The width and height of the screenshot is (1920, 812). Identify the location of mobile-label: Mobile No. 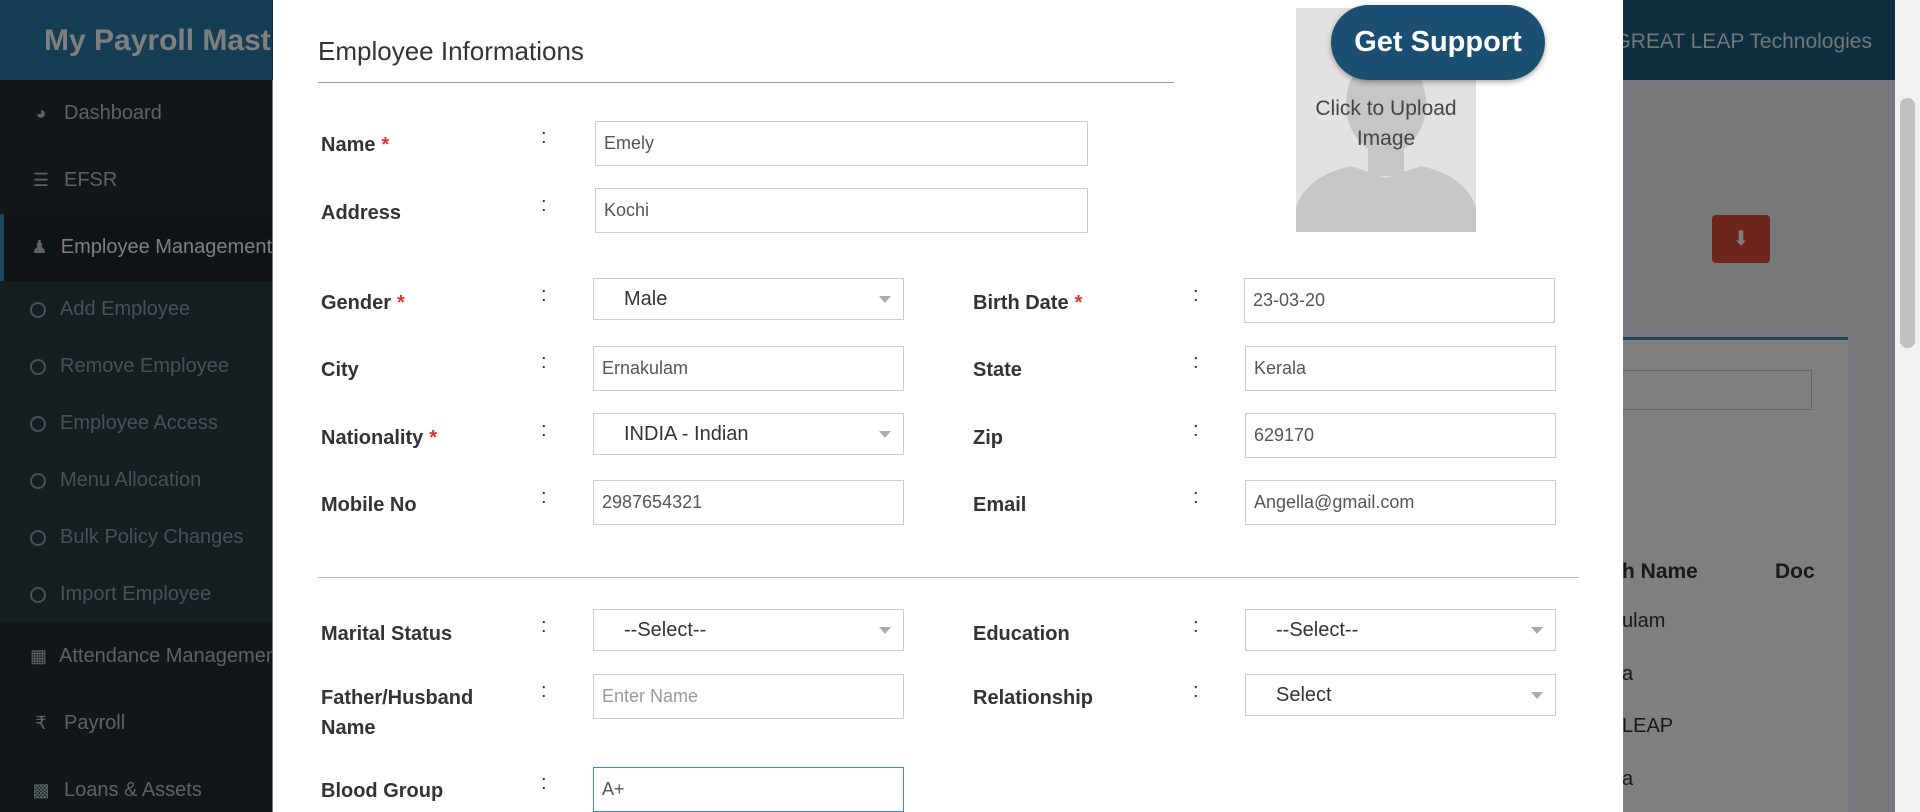
(369, 505).